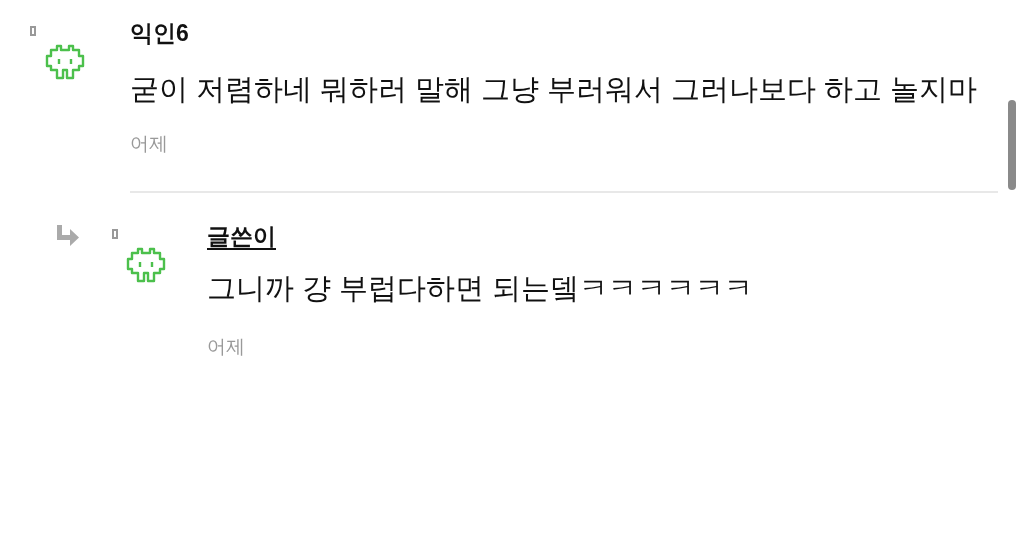 The height and width of the screenshot is (536, 1024). I want to click on comment-text: 굳이 저렴하네 뭐하러 말해 그냥 부러워서 그러나보다 하고 놀지마, so click(554, 89).